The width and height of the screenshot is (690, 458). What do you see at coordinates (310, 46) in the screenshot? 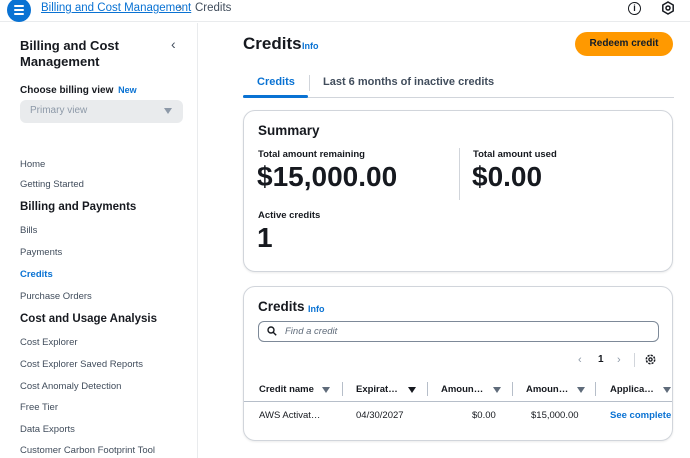
I see `title-info-link: Info` at bounding box center [310, 46].